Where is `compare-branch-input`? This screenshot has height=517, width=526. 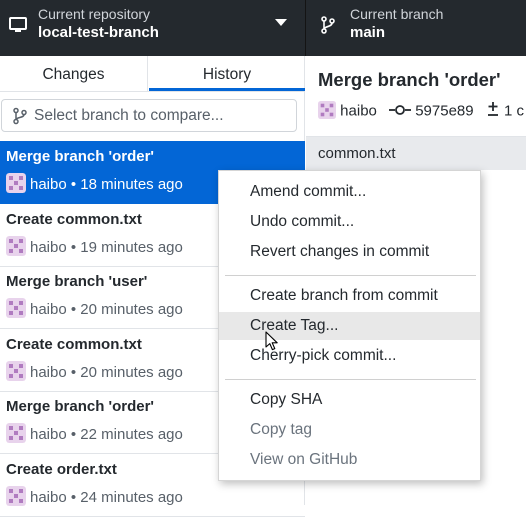 compare-branch-input is located at coordinates (161, 116).